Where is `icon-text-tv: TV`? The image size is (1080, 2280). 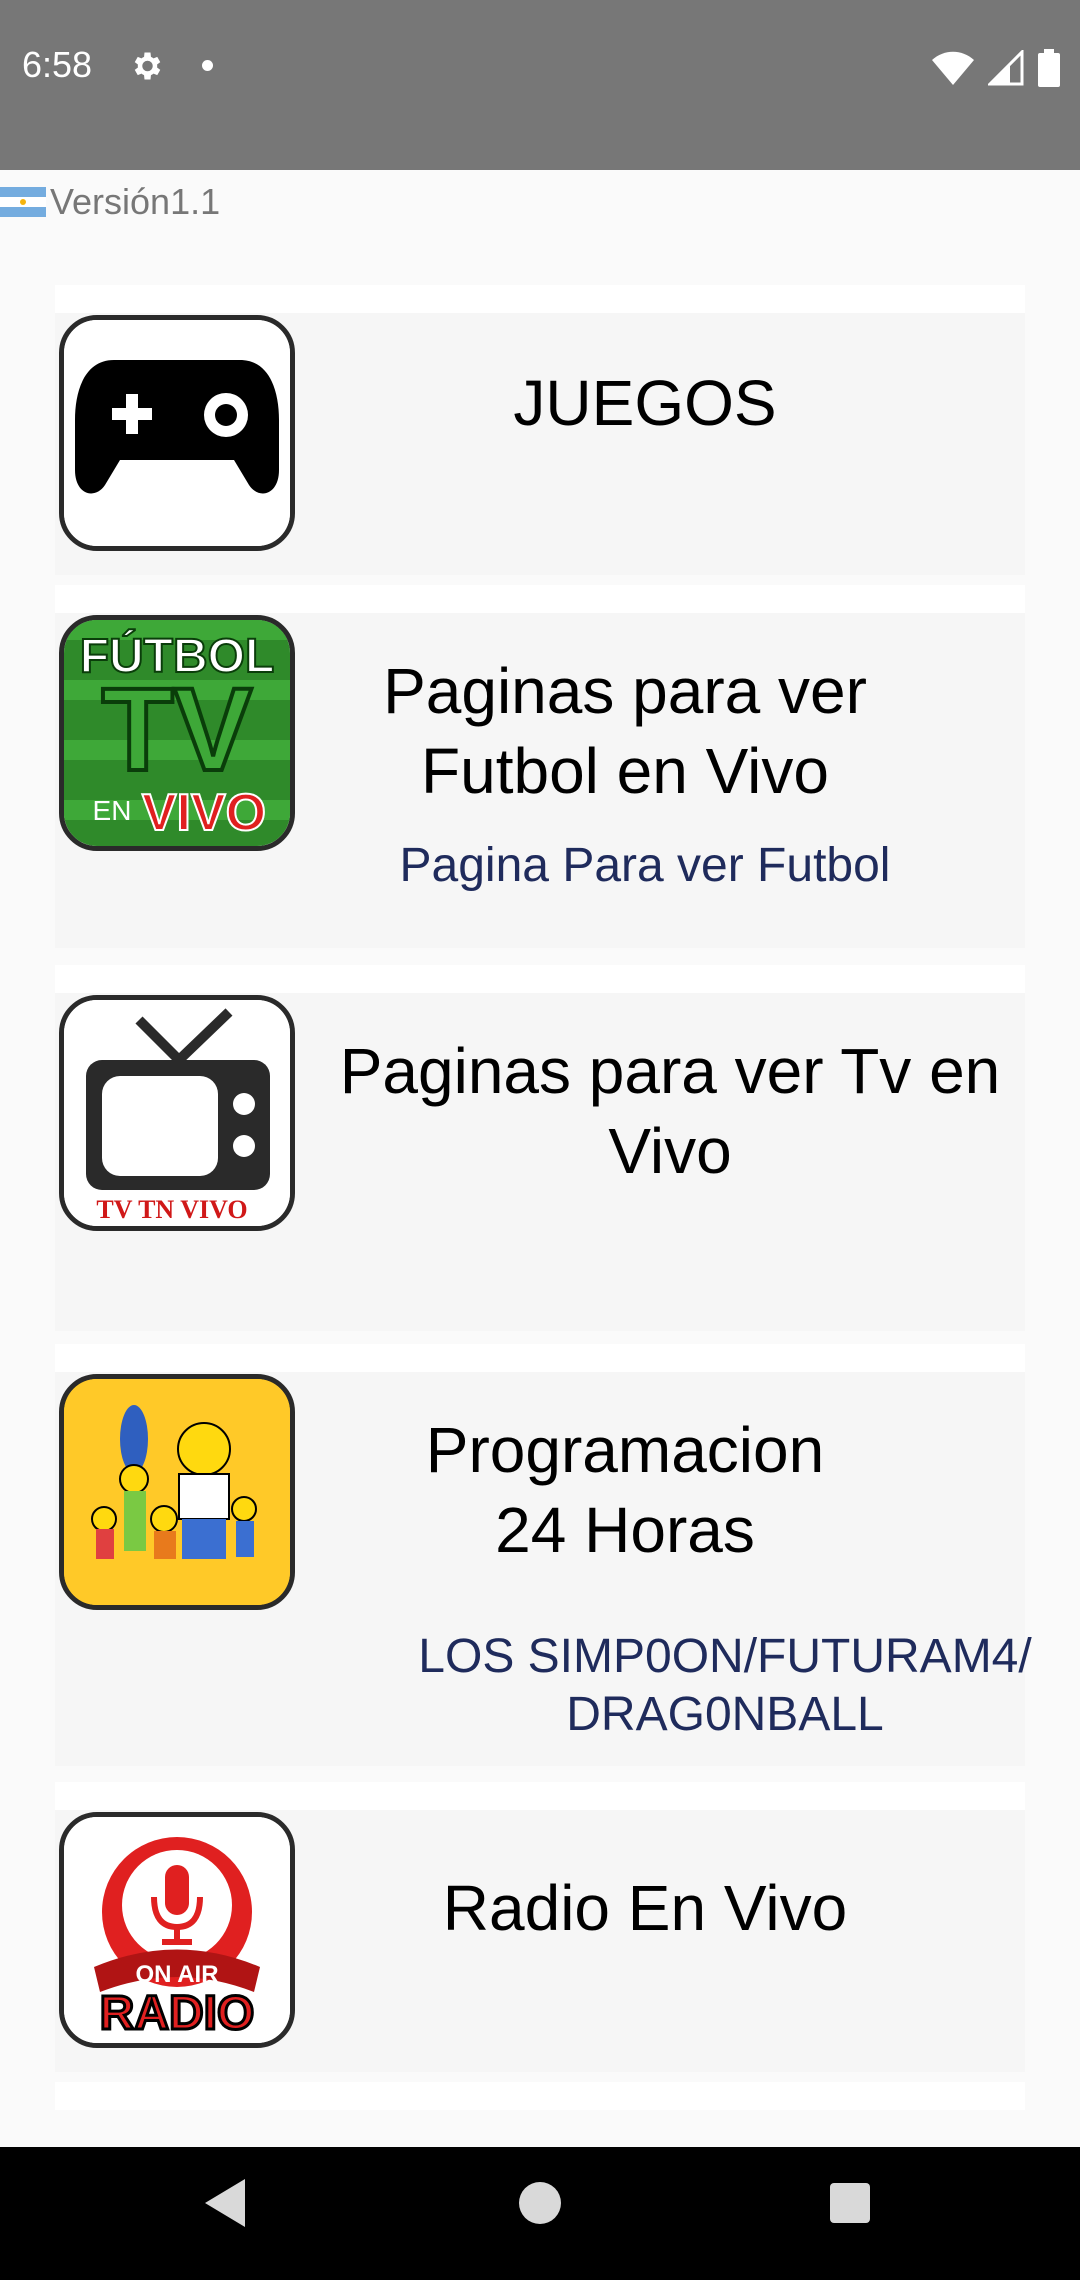 icon-text-tv: TV is located at coordinates (177, 730).